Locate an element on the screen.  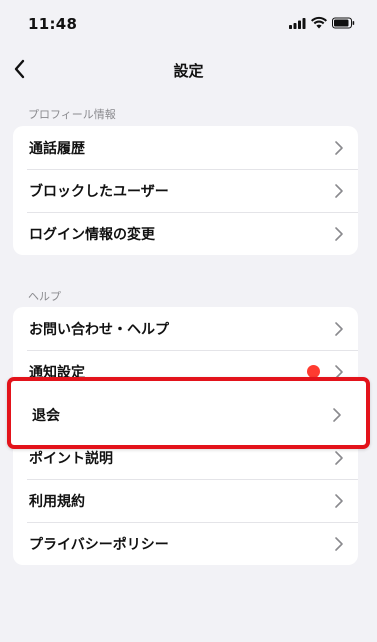
settings-item-label: ログイン情報の変更 is located at coordinates (92, 235).